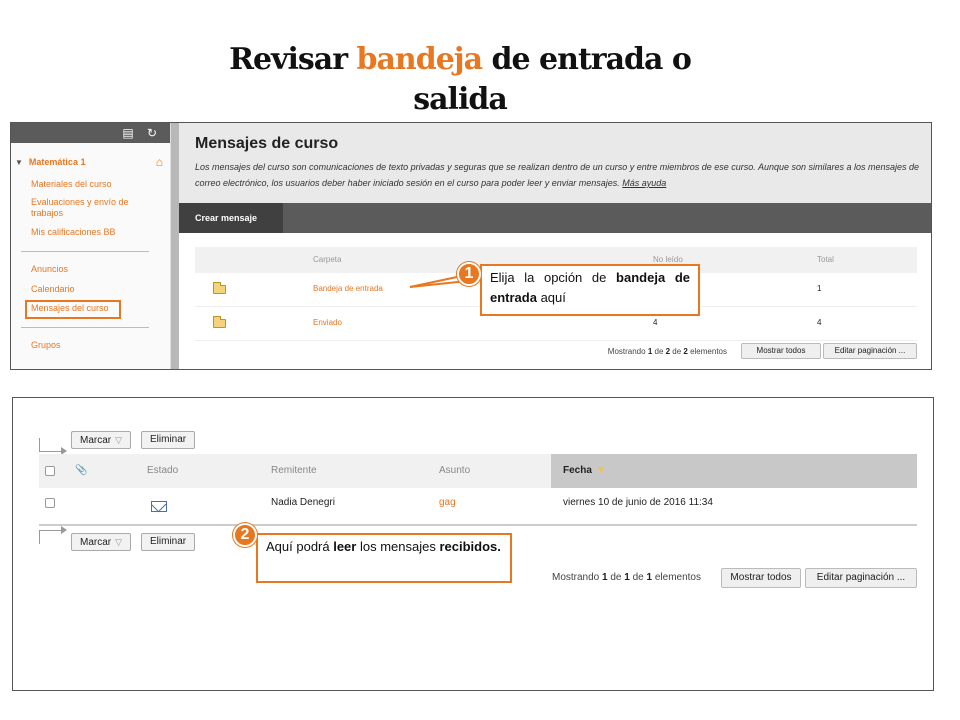  What do you see at coordinates (81, 471) in the screenshot?
I see `attachment-icon: 📎` at bounding box center [81, 471].